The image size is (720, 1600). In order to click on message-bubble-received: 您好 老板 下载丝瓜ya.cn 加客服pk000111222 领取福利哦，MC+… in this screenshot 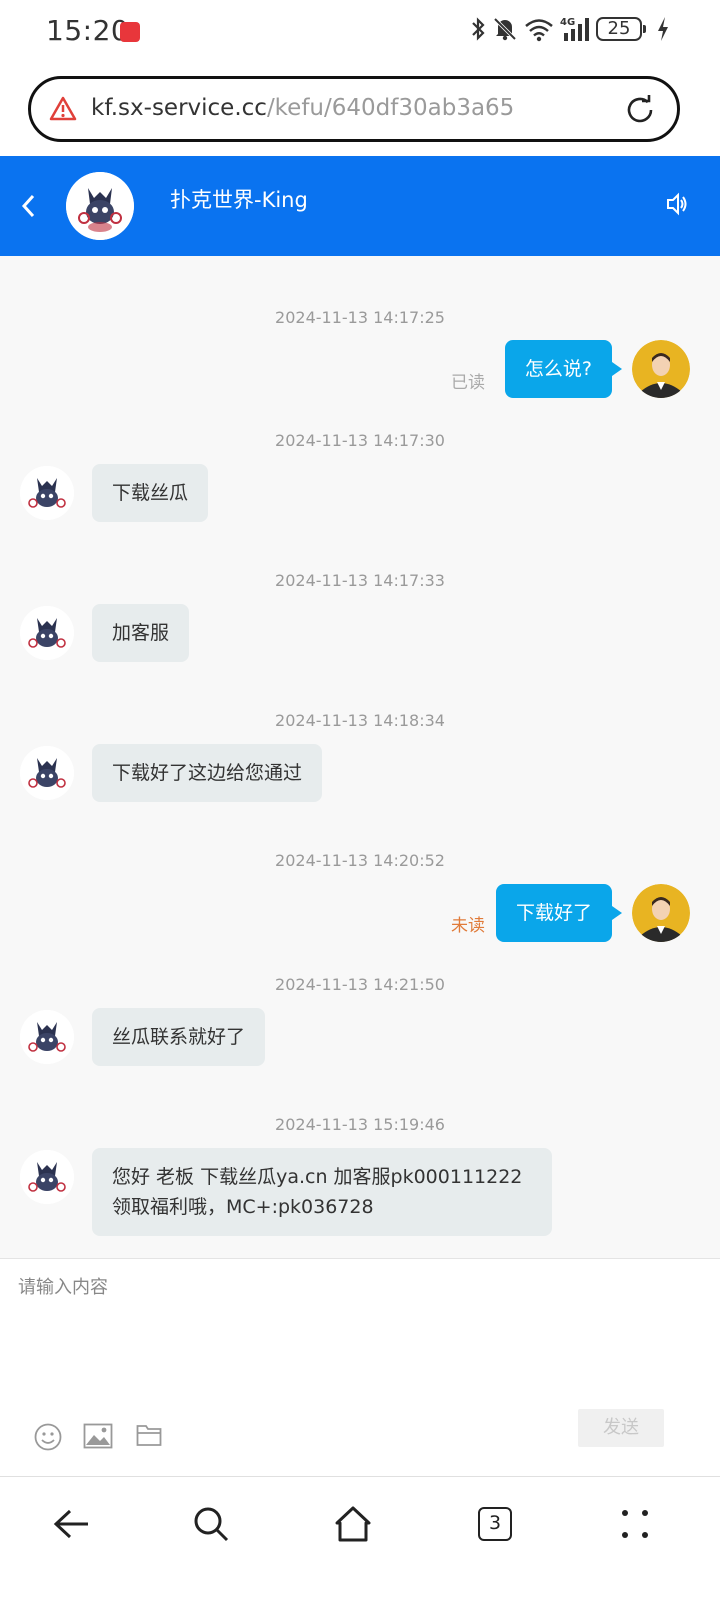, I will do `click(322, 1192)`.